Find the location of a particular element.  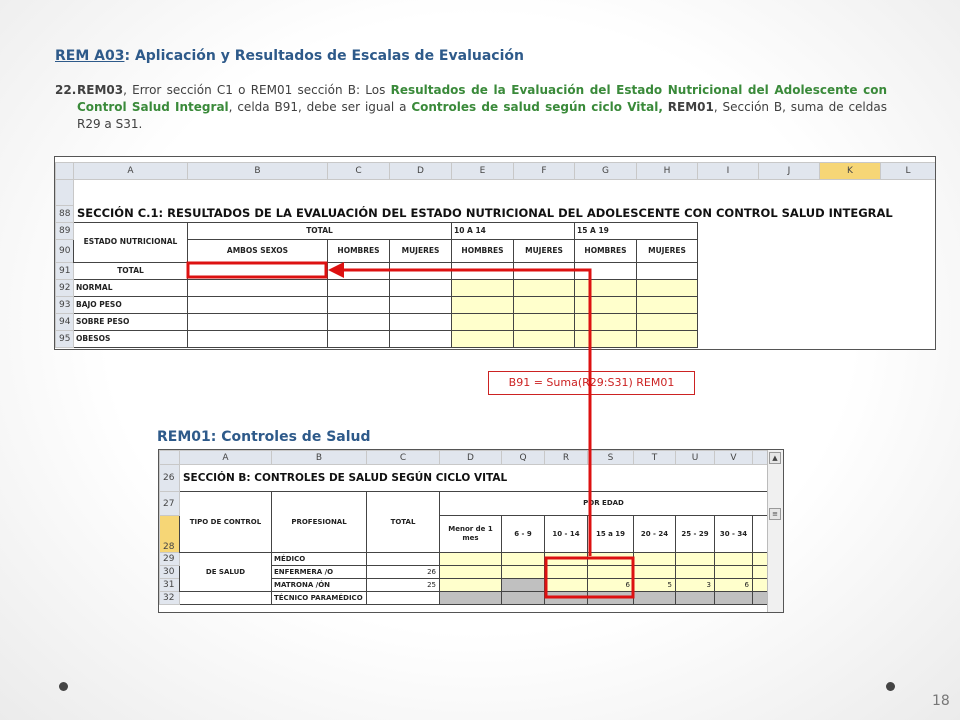

scroll-up-icon: ▲ is located at coordinates (775, 458).